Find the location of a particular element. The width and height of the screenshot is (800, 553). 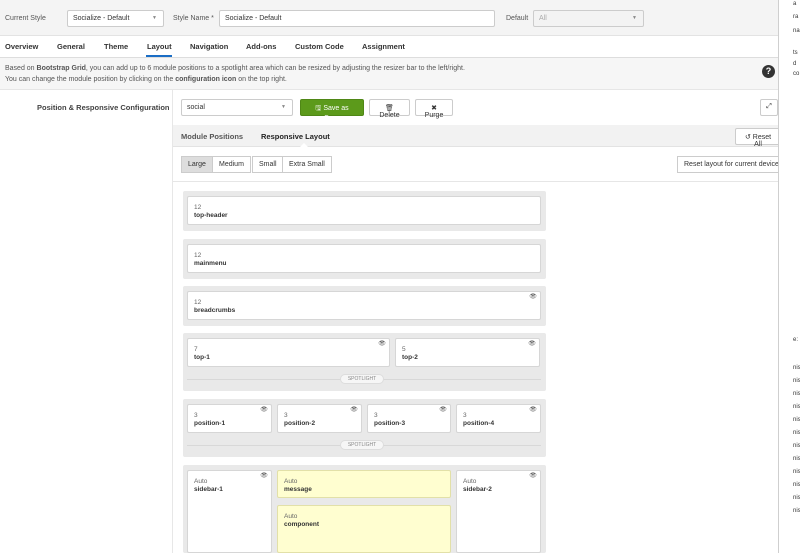

module-cell-mainmenu: 12 mainmenu is located at coordinates (364, 258).